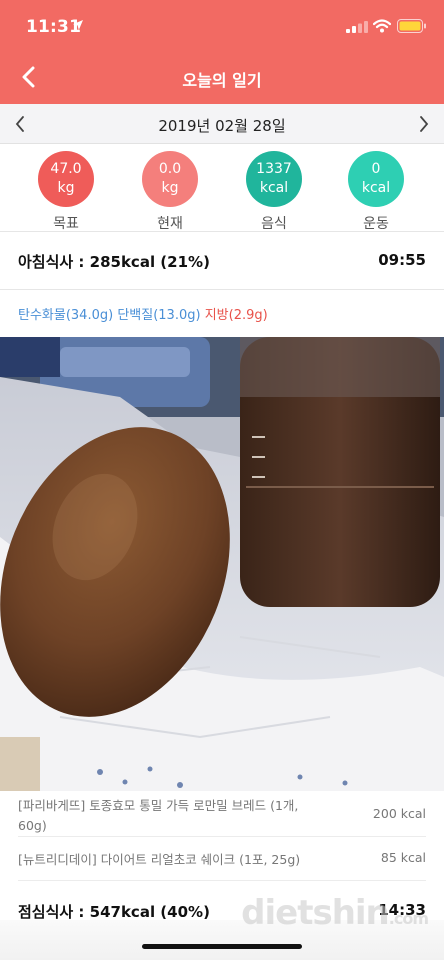 Image resolution: width=444 pixels, height=960 pixels. What do you see at coordinates (274, 224) in the screenshot?
I see `stat-label: 음식` at bounding box center [274, 224].